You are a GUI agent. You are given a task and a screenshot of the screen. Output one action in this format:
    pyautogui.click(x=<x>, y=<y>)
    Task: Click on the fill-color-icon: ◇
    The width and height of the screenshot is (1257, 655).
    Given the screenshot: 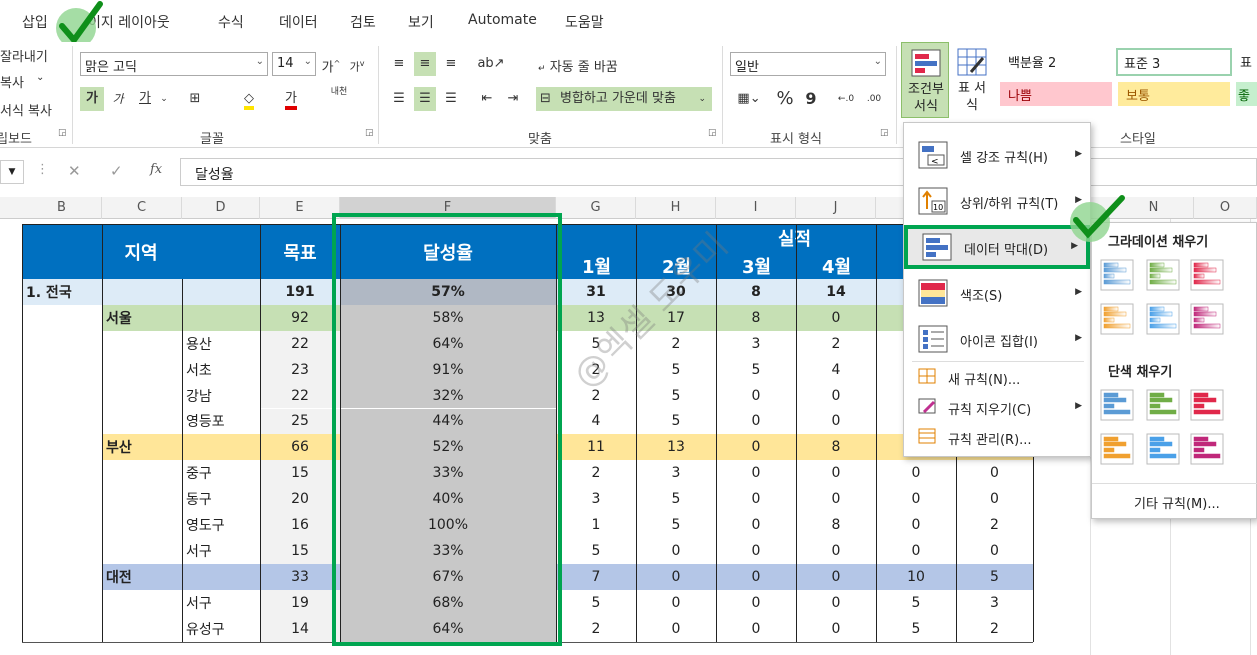 What is the action you would take?
    pyautogui.click(x=249, y=99)
    